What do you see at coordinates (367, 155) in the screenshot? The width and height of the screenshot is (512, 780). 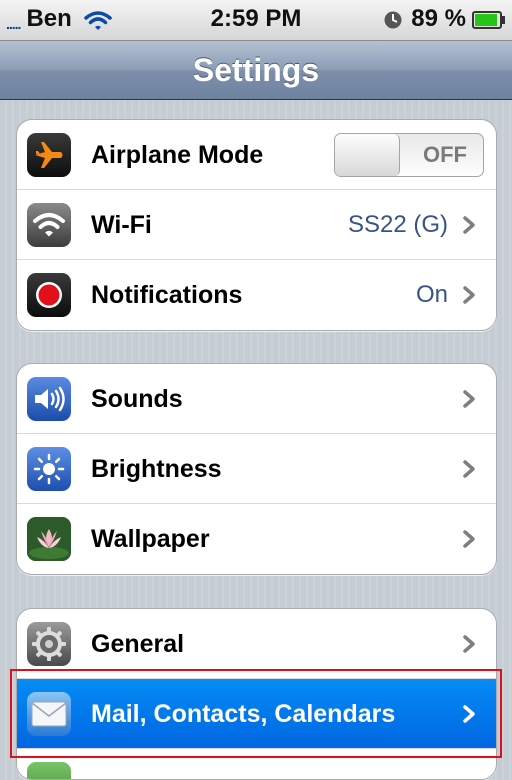 I see `toggle-knob` at bounding box center [367, 155].